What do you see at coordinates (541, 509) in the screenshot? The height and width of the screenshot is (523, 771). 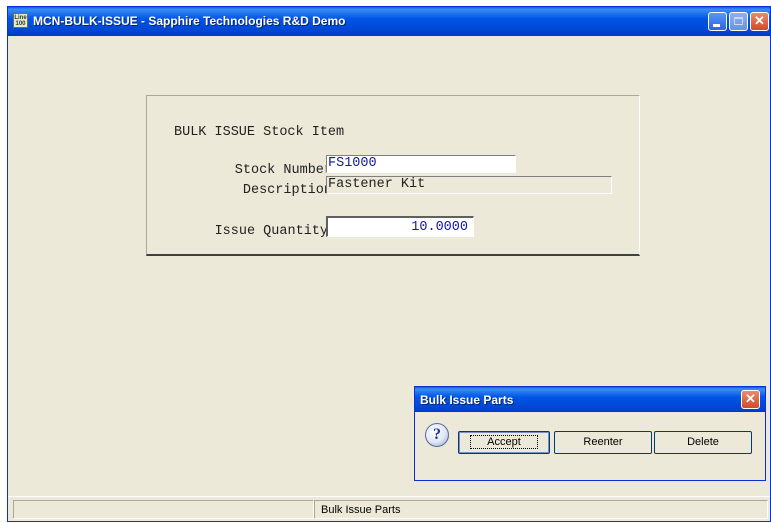 I see `status-panel-message: Bulk Issue Parts` at bounding box center [541, 509].